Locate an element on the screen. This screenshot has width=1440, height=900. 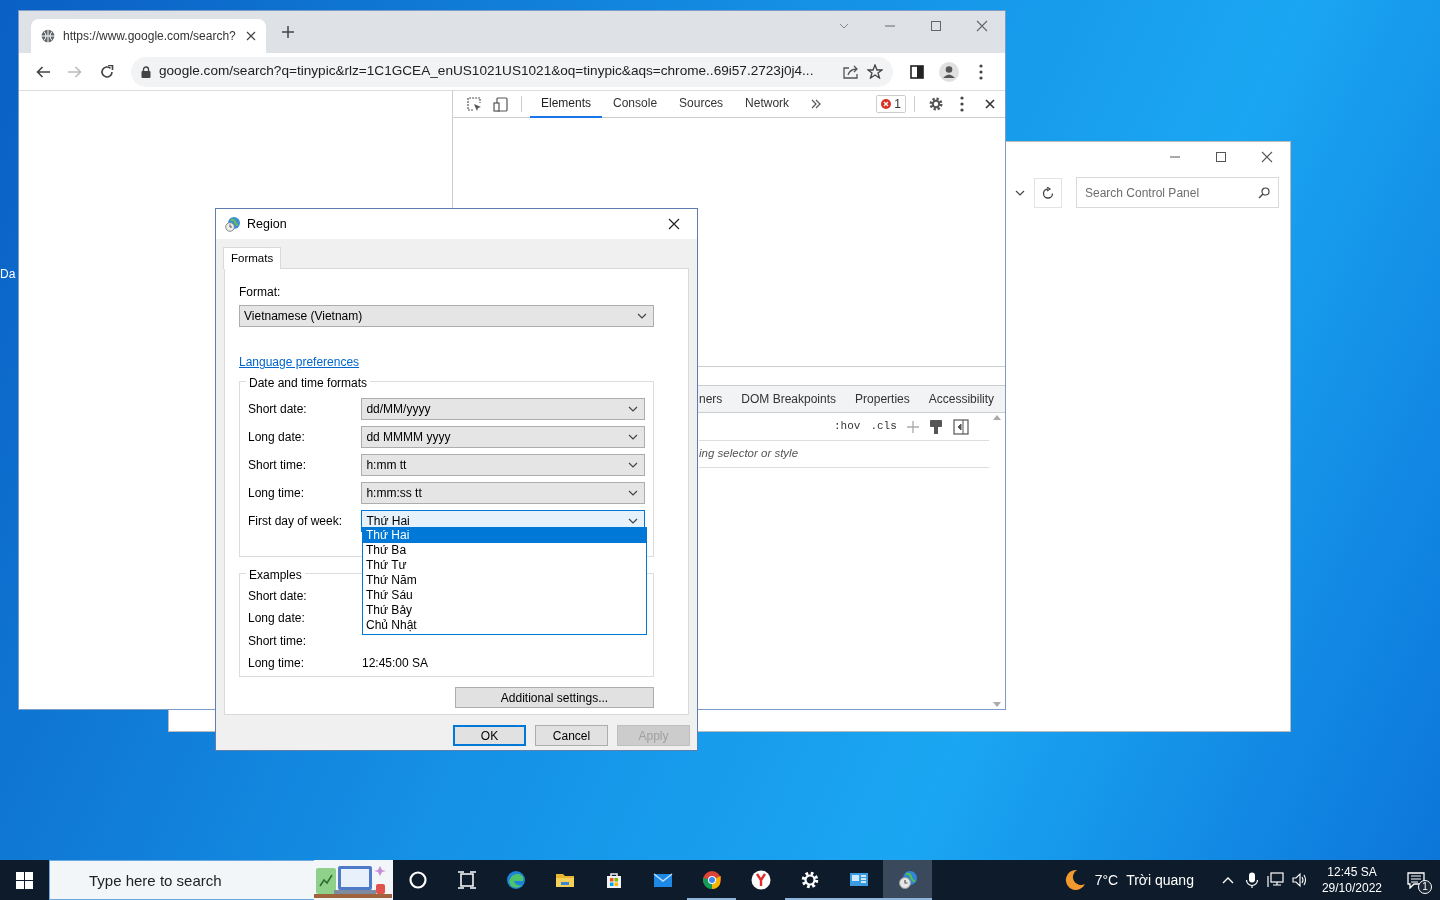
example-label: Short time: is located at coordinates (278, 641).